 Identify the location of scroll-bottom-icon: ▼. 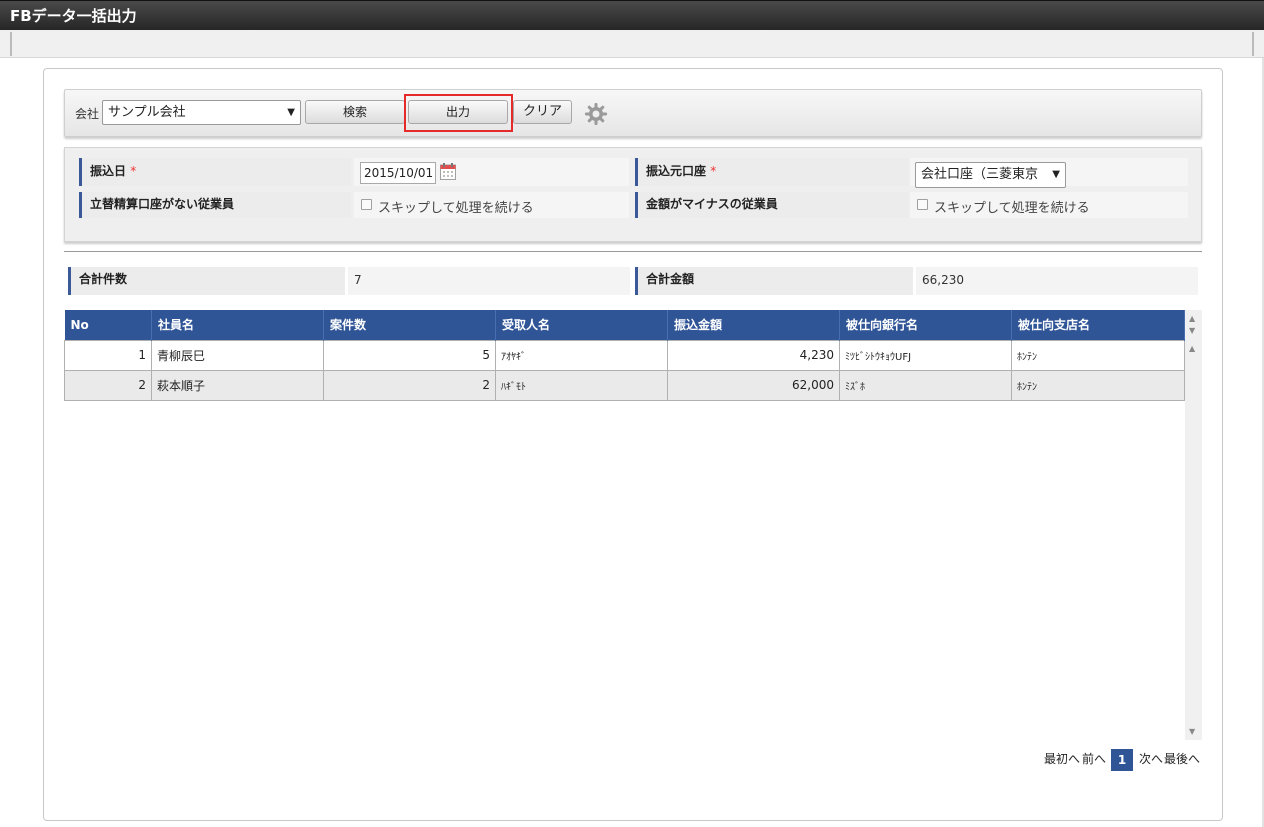
(1192, 731).